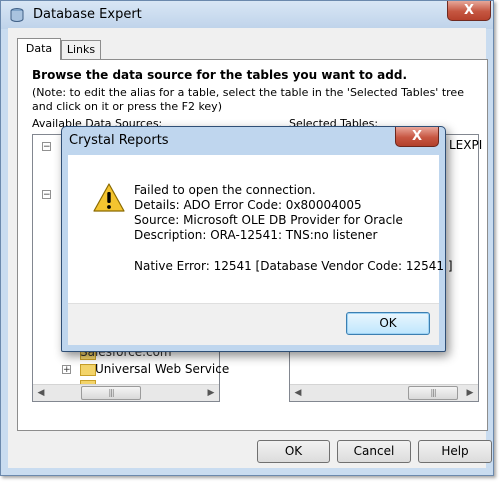 This screenshot has height=483, width=504. Describe the element at coordinates (81, 49) in the screenshot. I see `tab-links: Links` at that location.